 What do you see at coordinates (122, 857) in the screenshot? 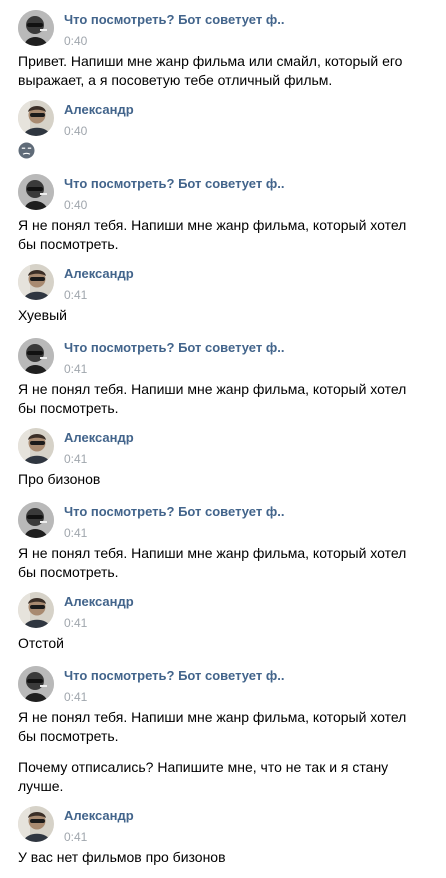
I see `message-text: У вас нет фильмов про бизонов` at bounding box center [122, 857].